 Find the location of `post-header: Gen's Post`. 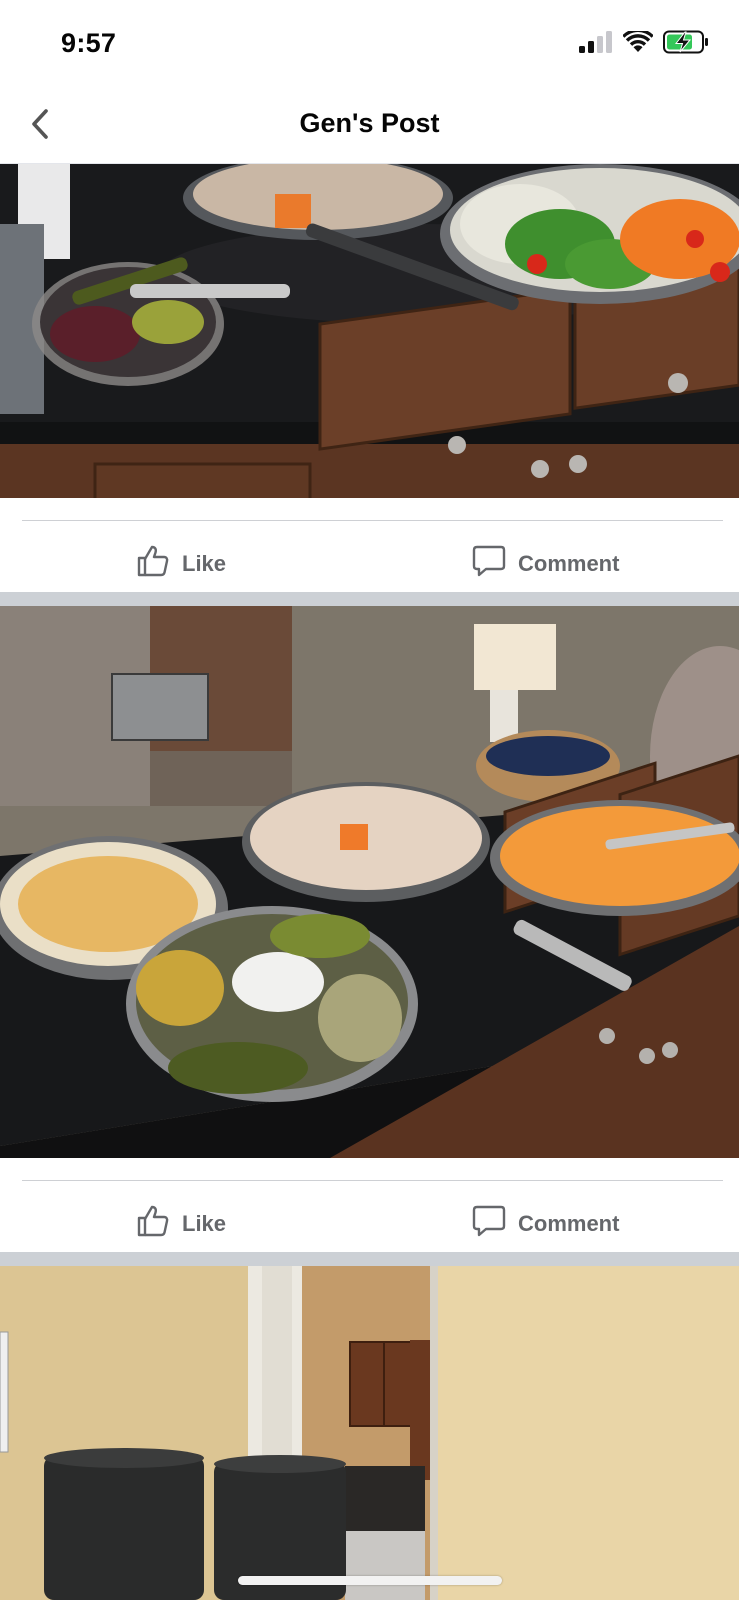

post-header: Gen's Post is located at coordinates (369, 126).